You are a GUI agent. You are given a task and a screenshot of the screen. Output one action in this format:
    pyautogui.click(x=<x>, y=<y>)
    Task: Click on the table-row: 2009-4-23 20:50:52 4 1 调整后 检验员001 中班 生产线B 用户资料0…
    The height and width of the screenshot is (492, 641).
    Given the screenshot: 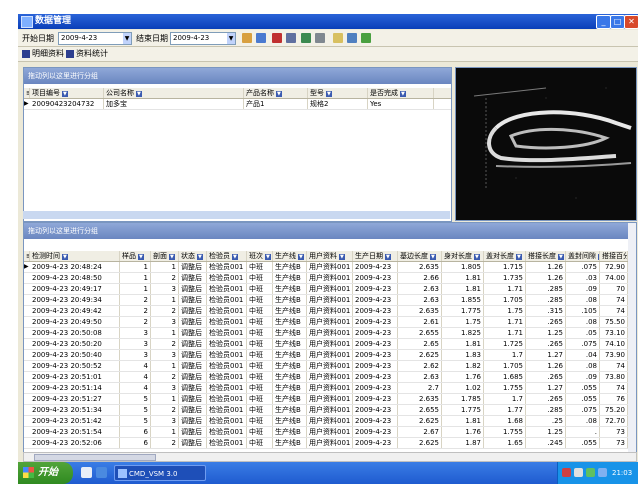 What is the action you would take?
    pyautogui.click(x=330, y=366)
    